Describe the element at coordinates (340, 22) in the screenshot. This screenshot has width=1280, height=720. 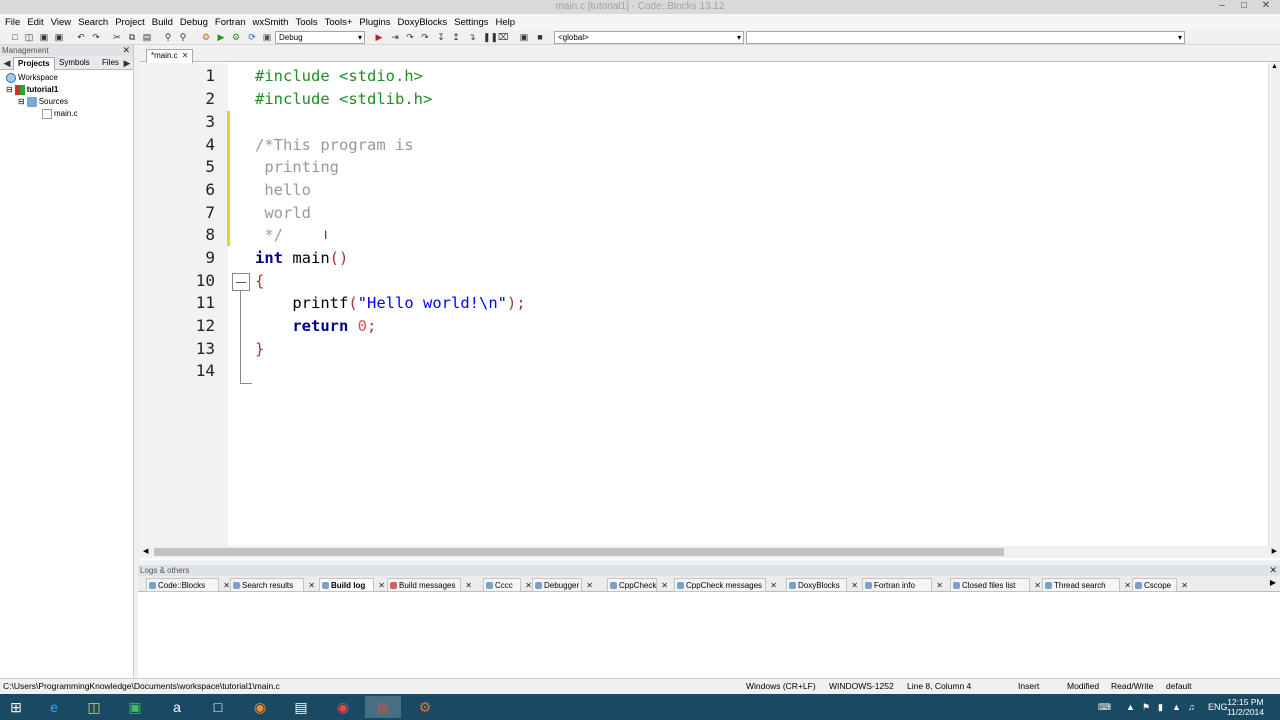
I see `menu-tools-plus: Tools+` at that location.